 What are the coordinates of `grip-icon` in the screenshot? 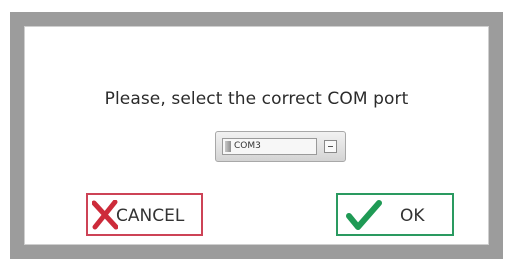 It's located at (228, 146).